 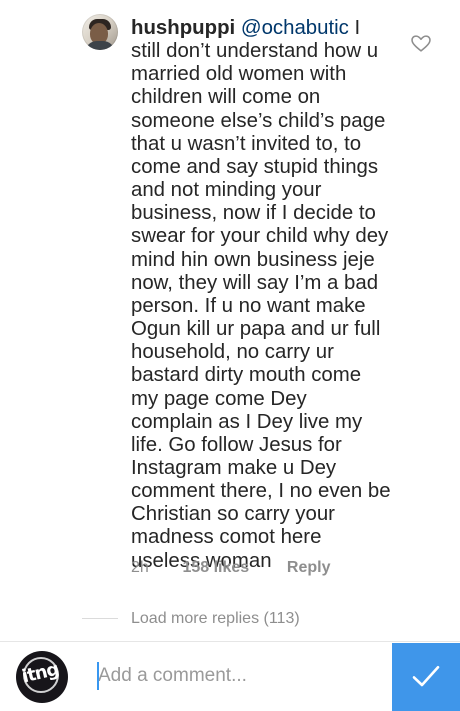 I want to click on checkmark-icon, so click(x=426, y=676).